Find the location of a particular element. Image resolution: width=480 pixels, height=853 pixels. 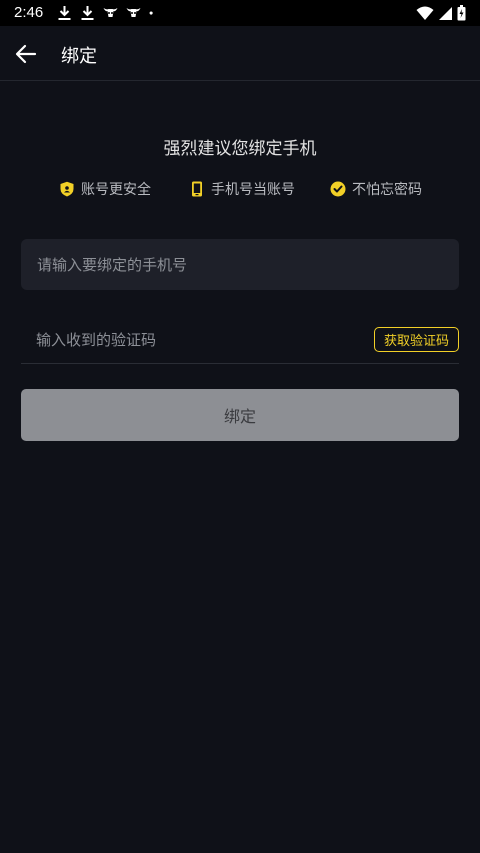

get-code-button: 获取验证码 is located at coordinates (416, 339).